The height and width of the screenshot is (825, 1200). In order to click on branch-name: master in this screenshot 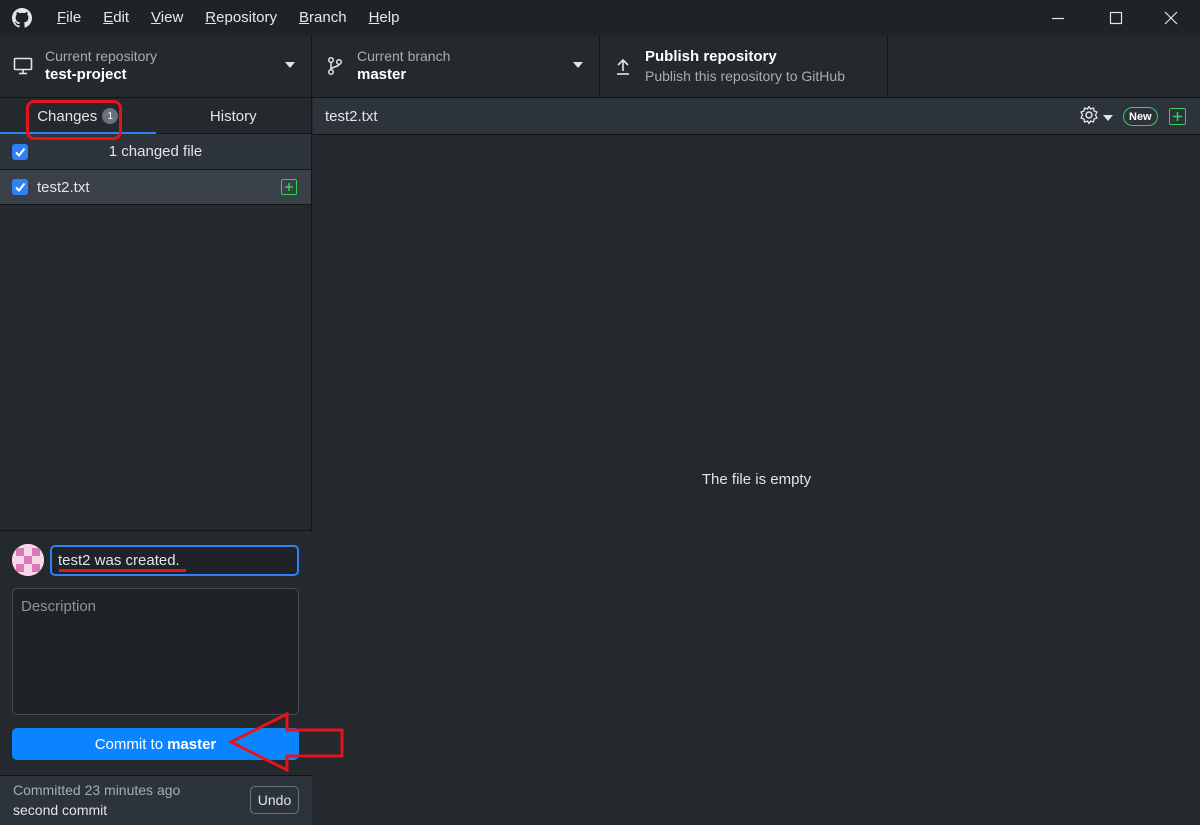, I will do `click(382, 74)`.